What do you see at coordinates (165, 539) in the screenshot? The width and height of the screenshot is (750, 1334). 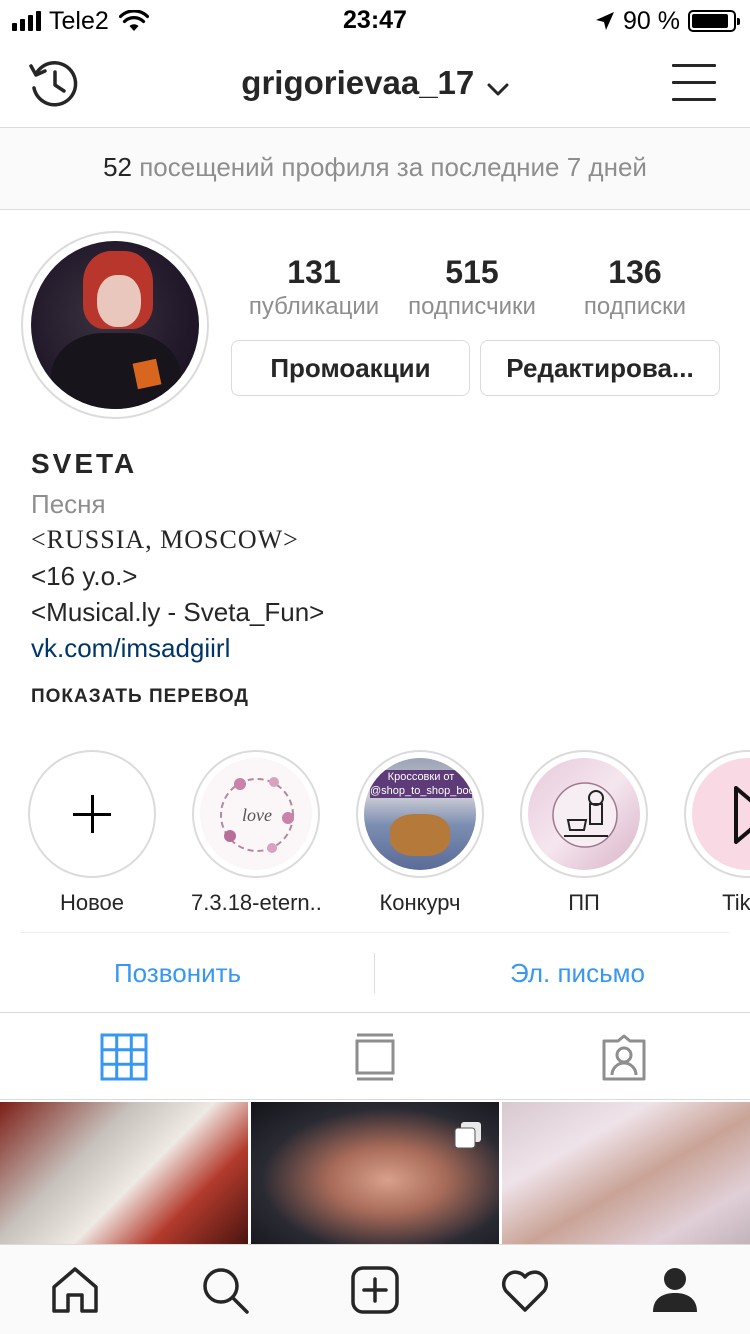 I see `bio-line-location: <RUSSIA, MOSCOW>` at bounding box center [165, 539].